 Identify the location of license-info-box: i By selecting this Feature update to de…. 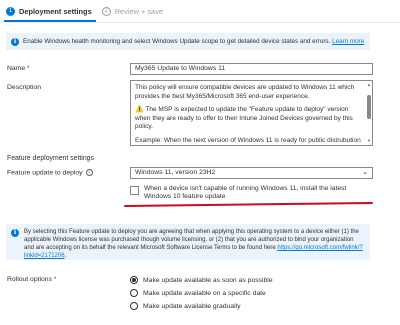
(188, 242).